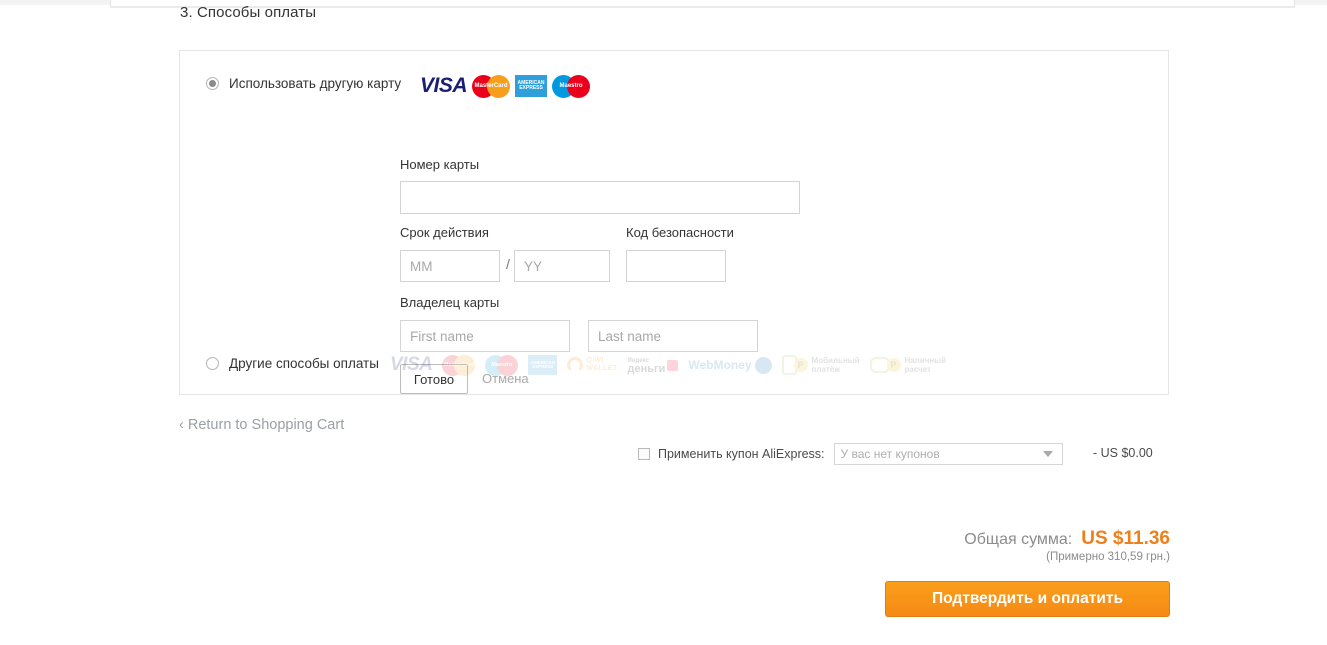  I want to click on radio-option-other-card-label: Использовать другую карту, so click(315, 83).